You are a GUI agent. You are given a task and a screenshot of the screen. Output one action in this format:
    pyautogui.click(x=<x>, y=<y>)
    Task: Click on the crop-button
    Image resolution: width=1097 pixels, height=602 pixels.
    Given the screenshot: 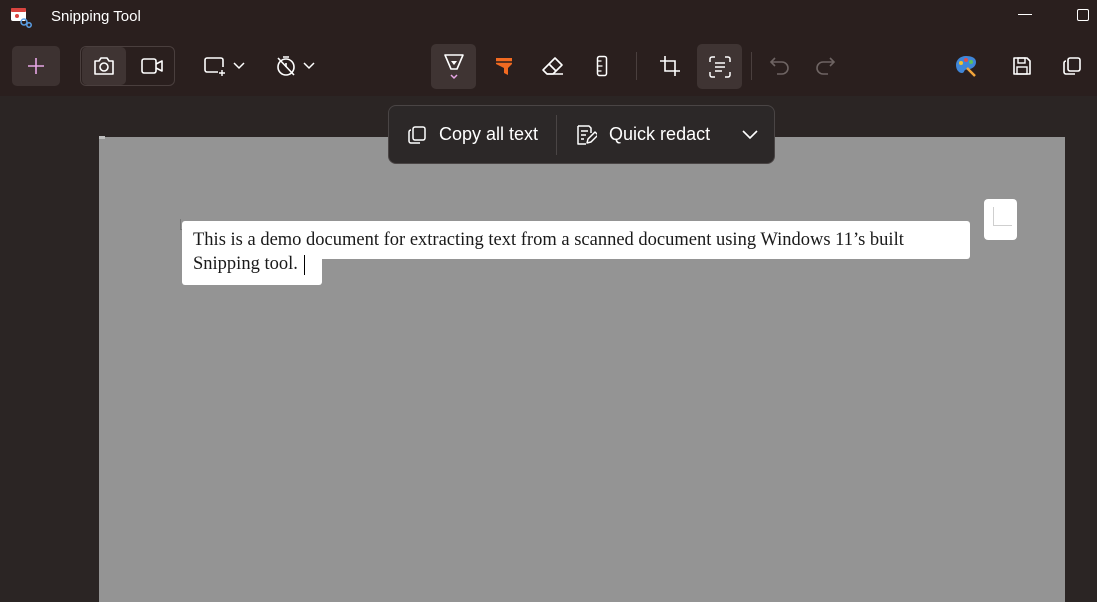 What is the action you would take?
    pyautogui.click(x=670, y=66)
    